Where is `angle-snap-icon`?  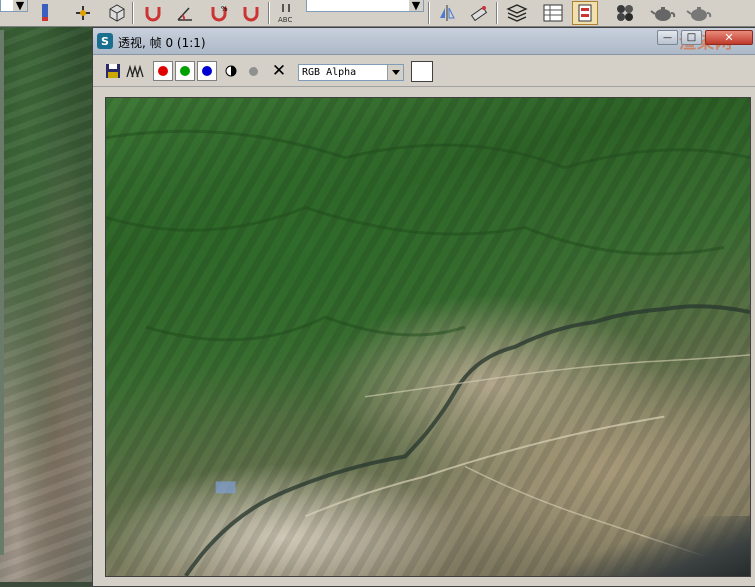 angle-snap-icon is located at coordinates (185, 13).